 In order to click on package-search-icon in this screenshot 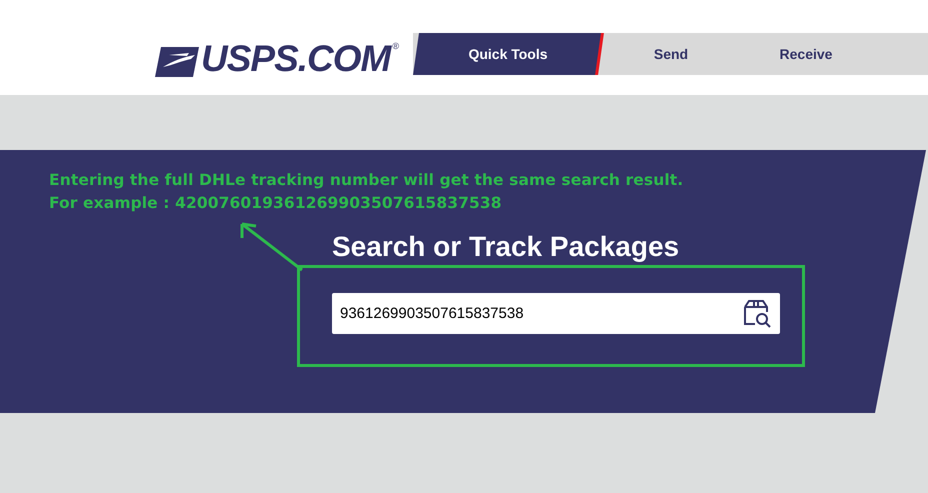, I will do `click(757, 313)`.